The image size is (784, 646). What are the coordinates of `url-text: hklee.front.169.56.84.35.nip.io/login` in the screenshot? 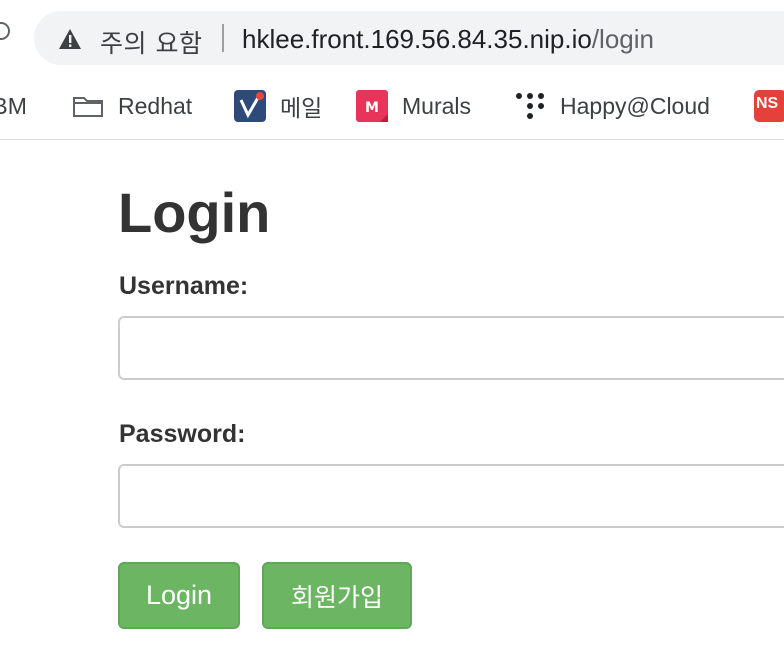 It's located at (448, 39).